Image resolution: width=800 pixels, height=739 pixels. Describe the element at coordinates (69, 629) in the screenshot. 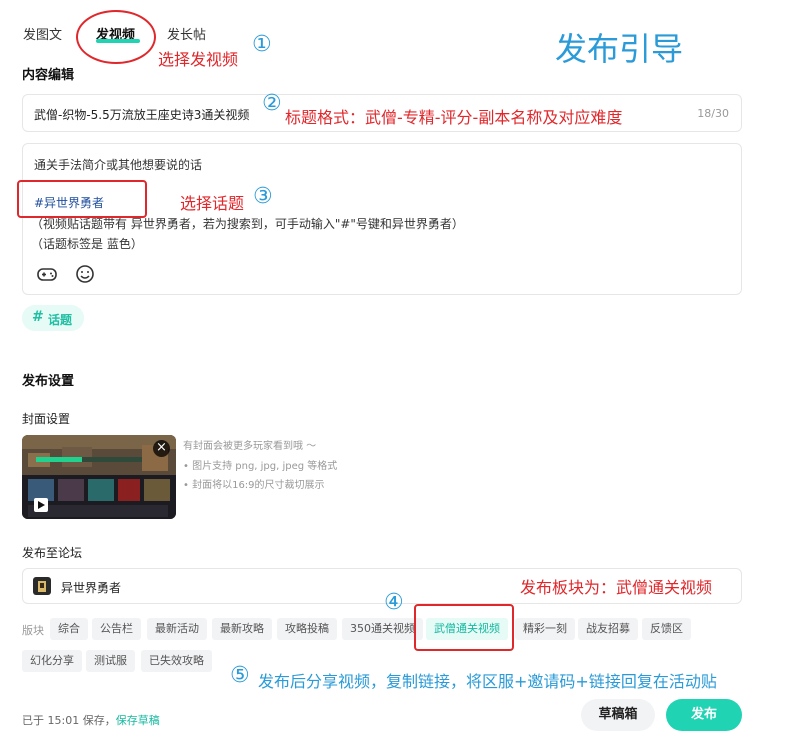

I see `block-chip-general: 综合` at that location.